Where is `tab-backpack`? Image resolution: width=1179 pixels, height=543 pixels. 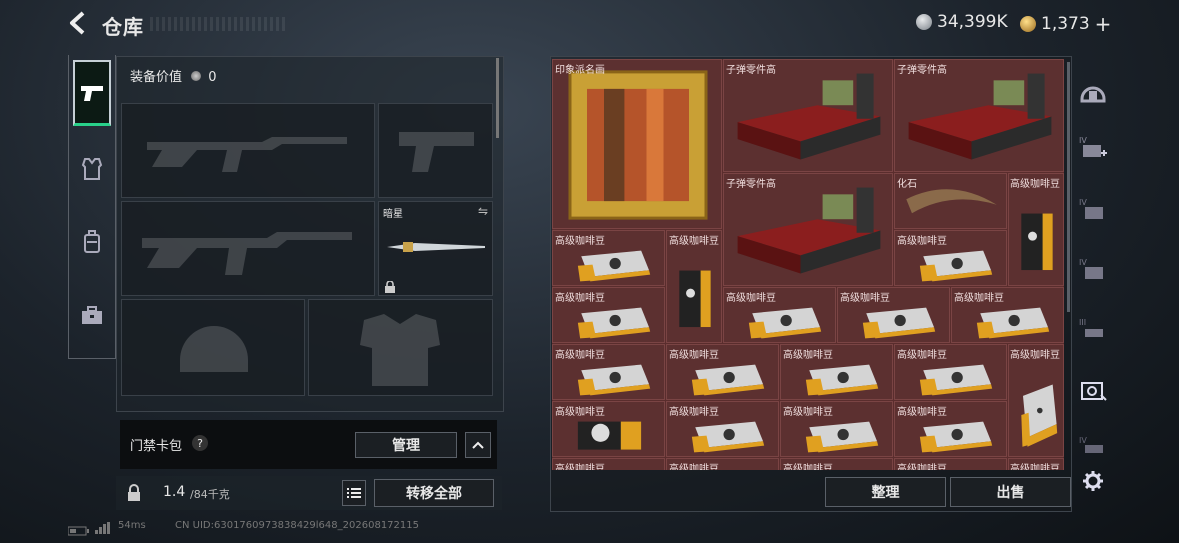 tab-backpack is located at coordinates (92, 242).